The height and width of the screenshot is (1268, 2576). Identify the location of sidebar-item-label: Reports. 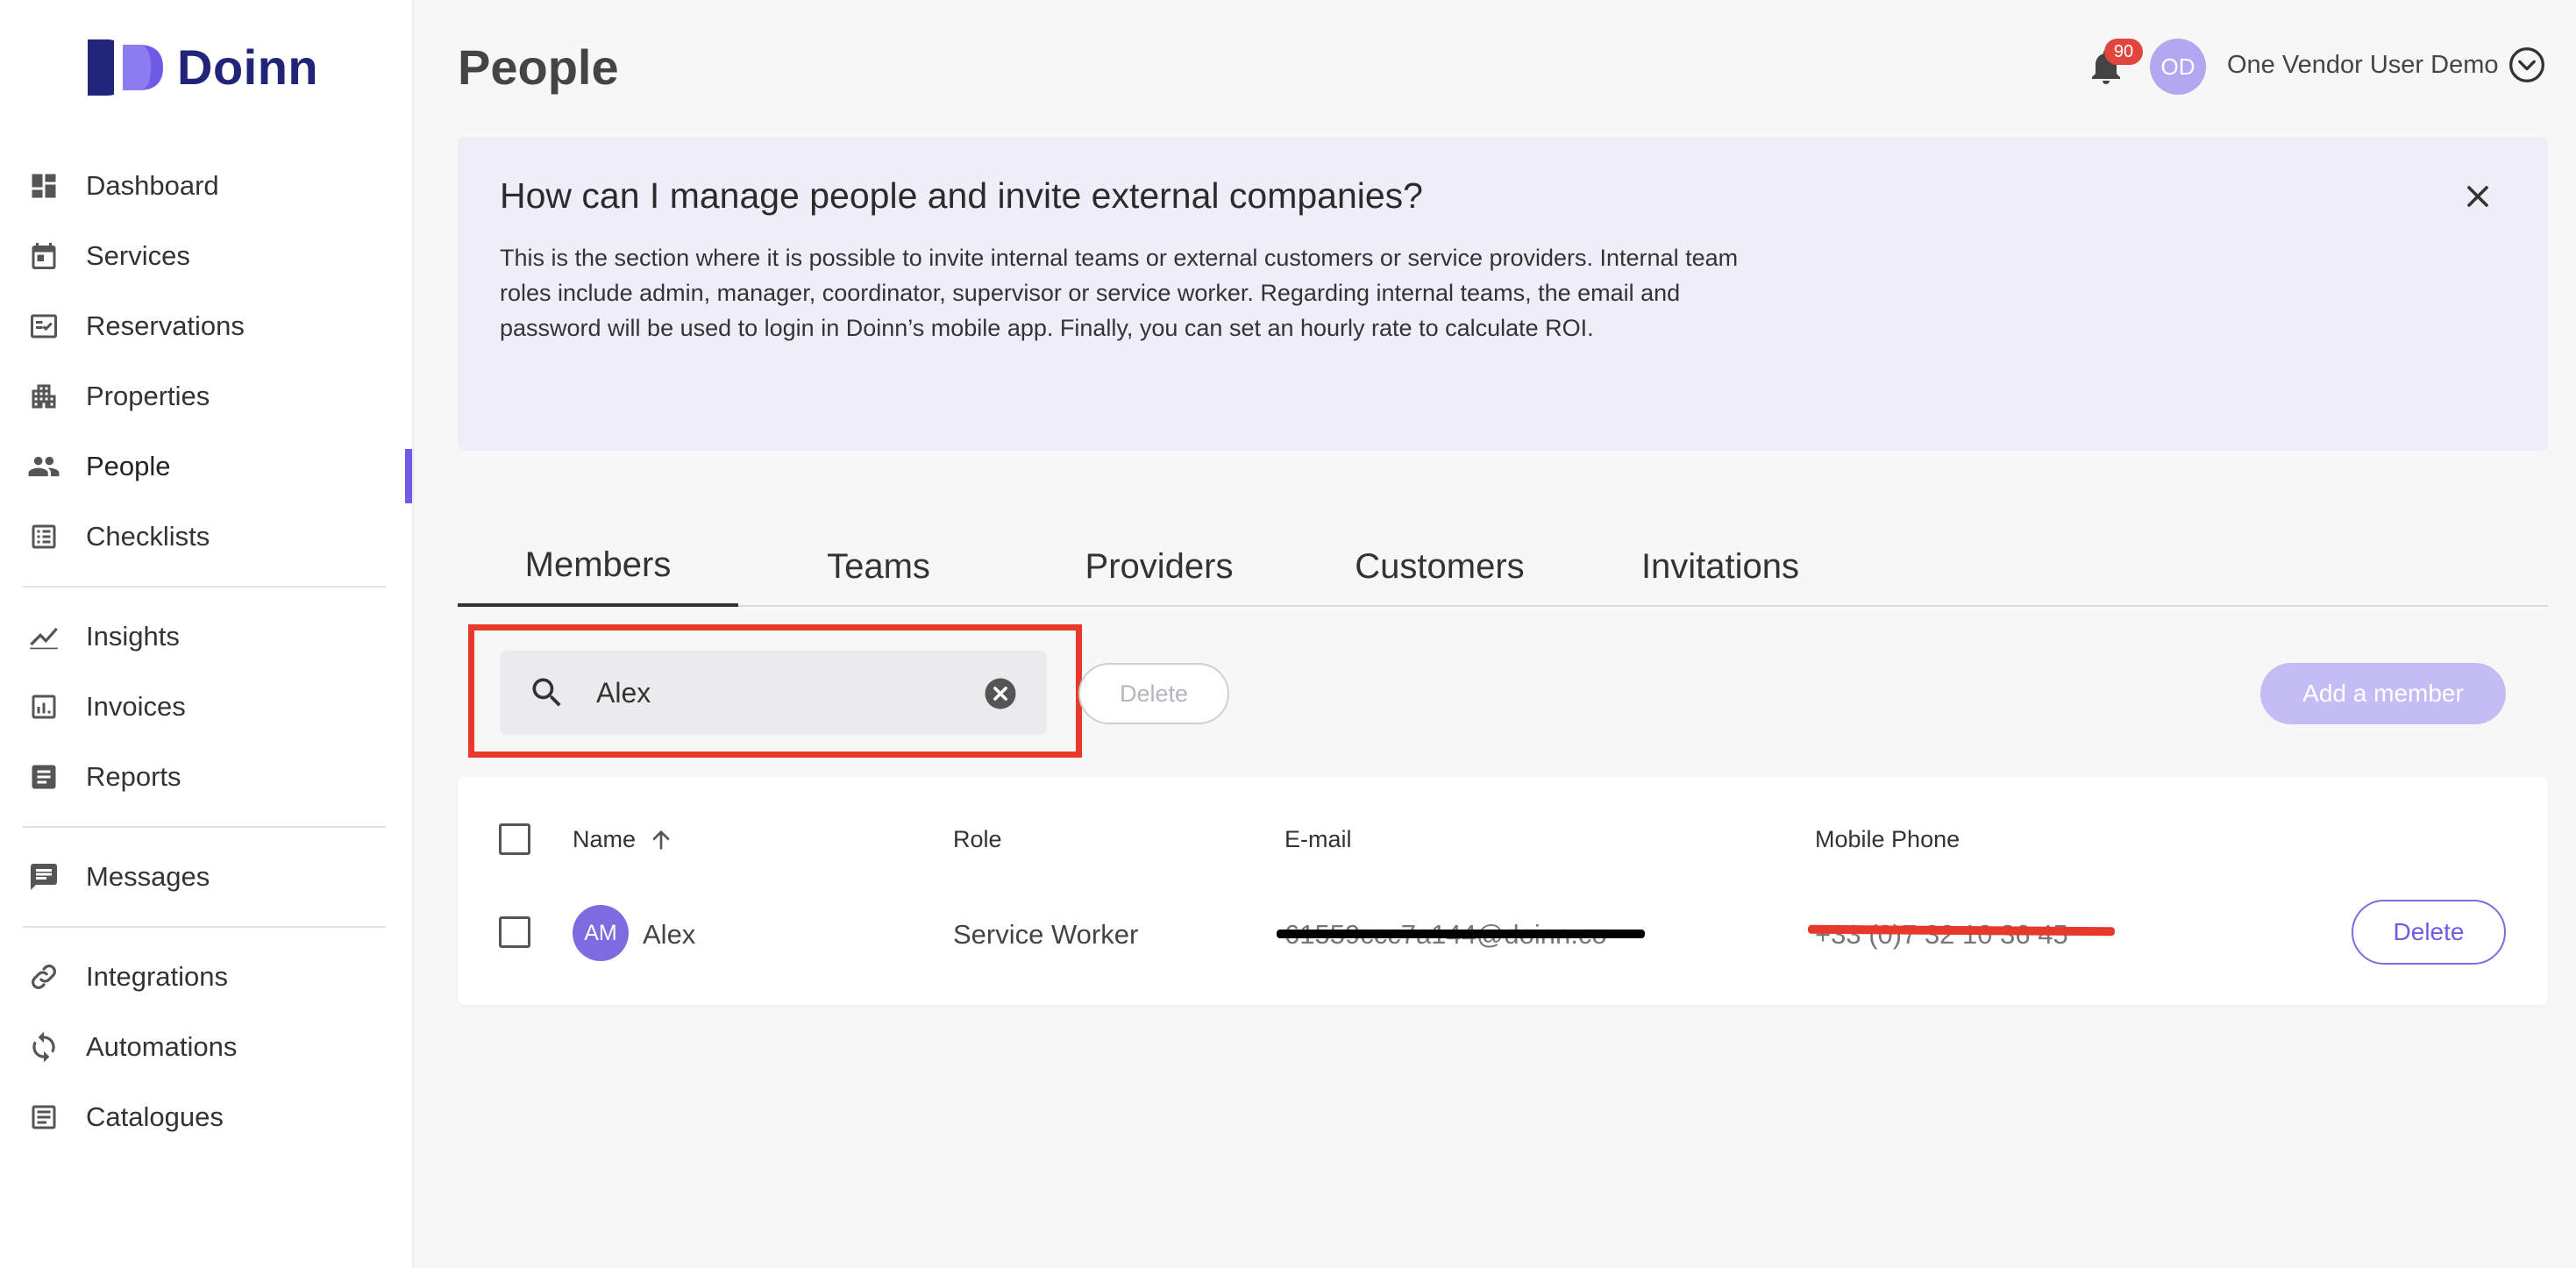
(133, 776).